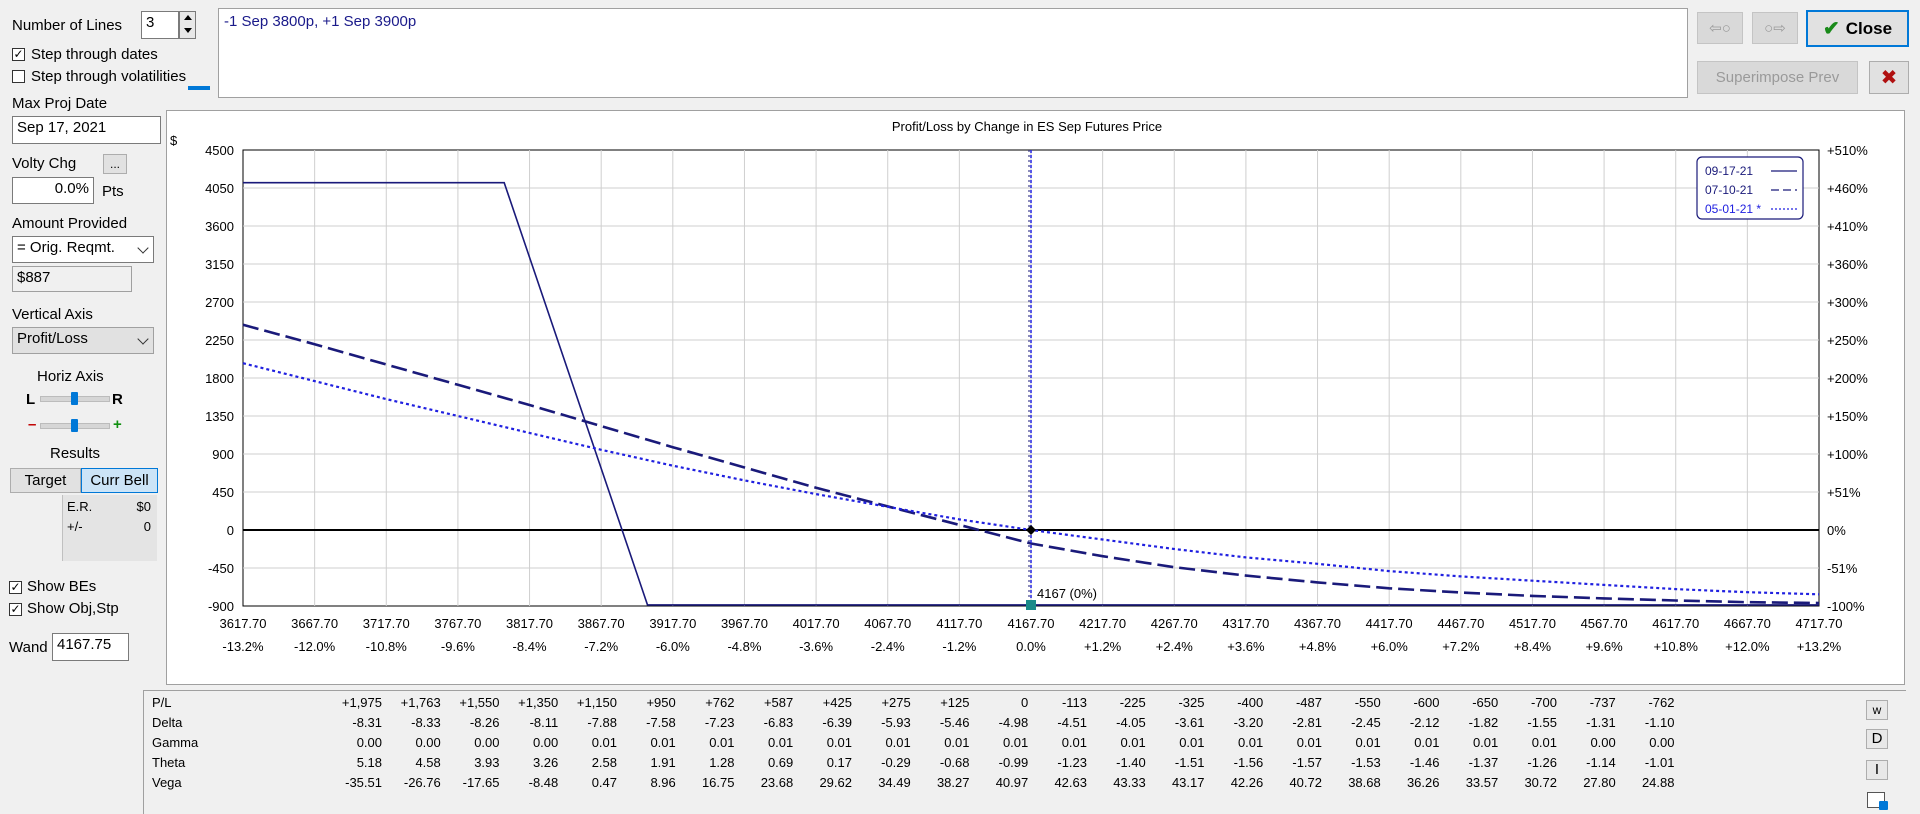 The image size is (1920, 814). I want to click on greeks-cell: 40.72, so click(1305, 782).